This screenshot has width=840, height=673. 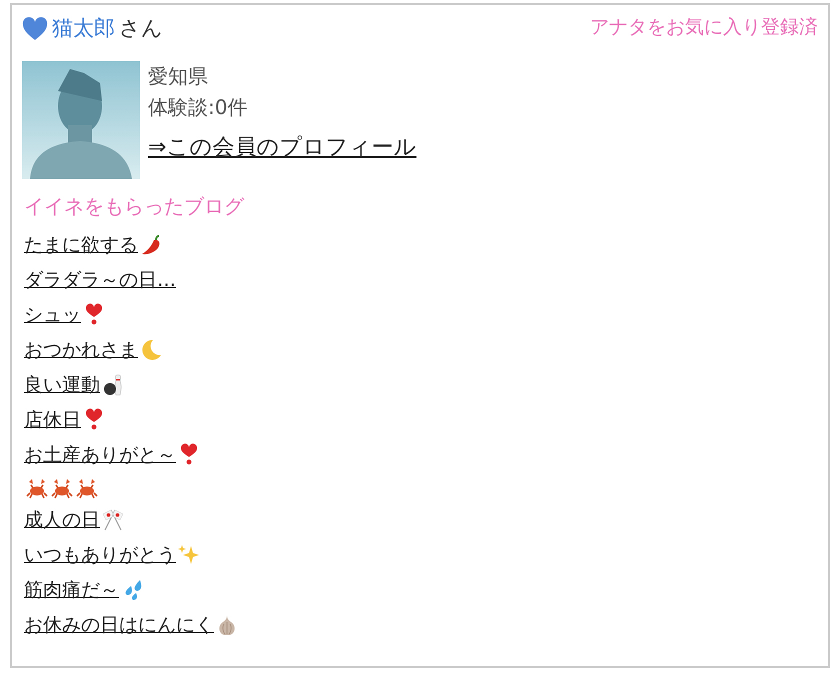 What do you see at coordinates (141, 28) in the screenshot?
I see `name-suffix: さん` at bounding box center [141, 28].